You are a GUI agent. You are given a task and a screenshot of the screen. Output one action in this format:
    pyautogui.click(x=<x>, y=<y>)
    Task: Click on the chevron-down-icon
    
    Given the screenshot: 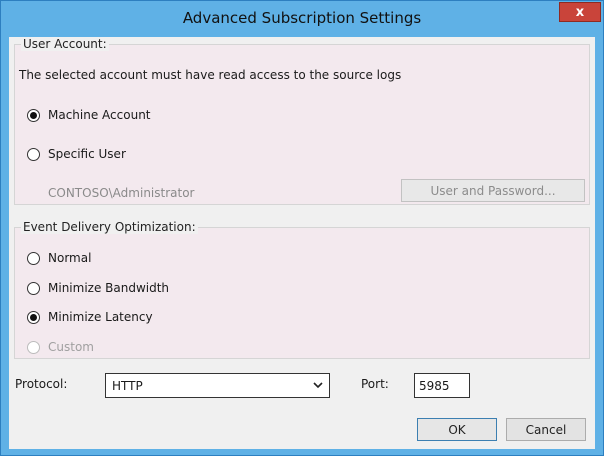 What is the action you would take?
    pyautogui.click(x=318, y=386)
    